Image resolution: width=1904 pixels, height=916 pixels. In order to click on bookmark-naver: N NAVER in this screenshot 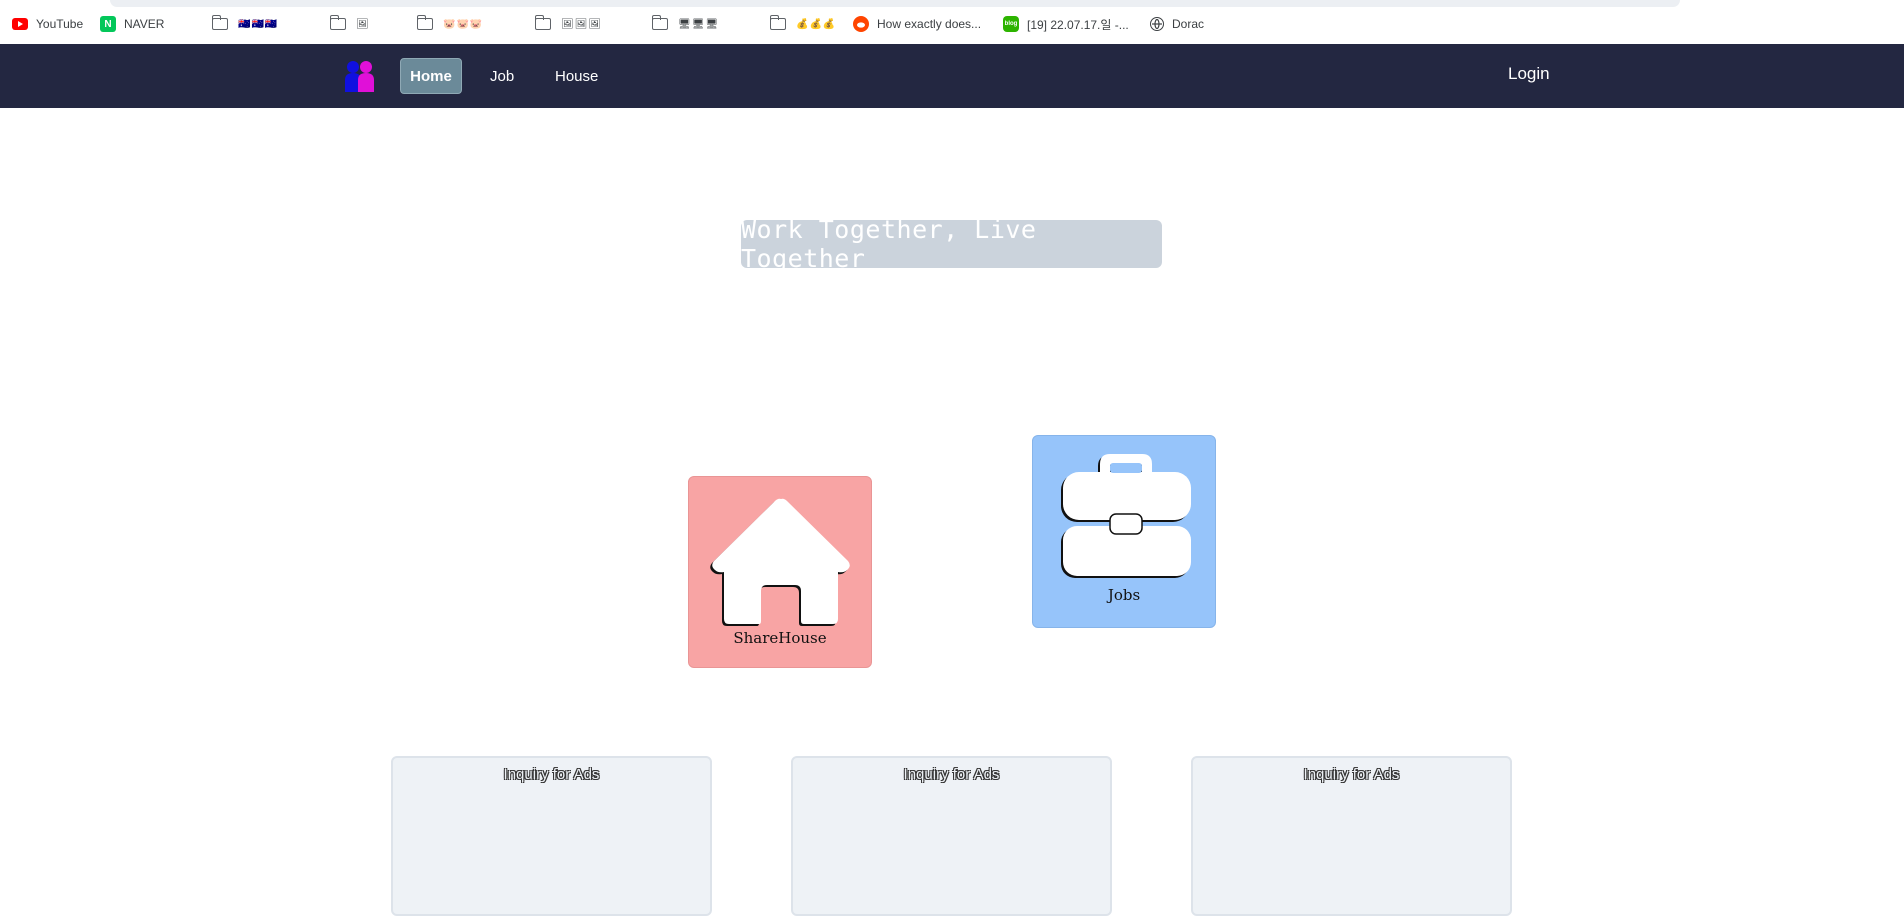, I will do `click(132, 24)`.